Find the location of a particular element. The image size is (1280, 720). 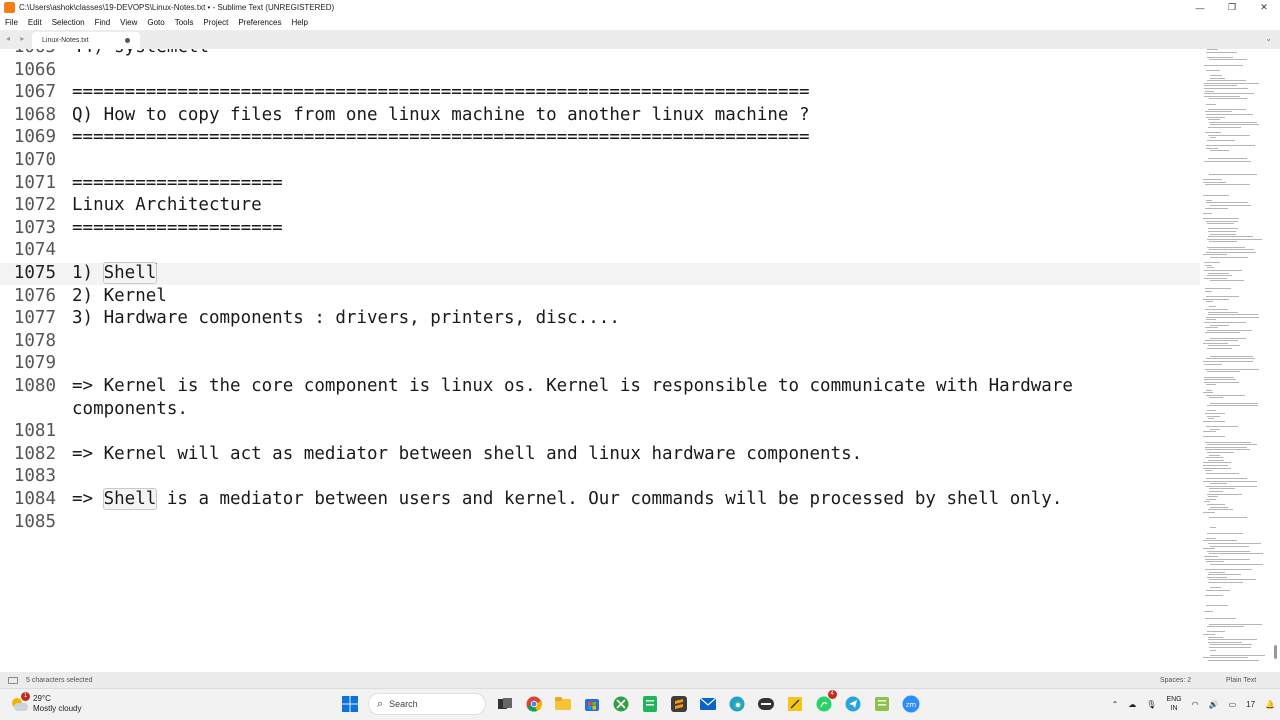

line-text: 2) Kernel is located at coordinates (119, 296).